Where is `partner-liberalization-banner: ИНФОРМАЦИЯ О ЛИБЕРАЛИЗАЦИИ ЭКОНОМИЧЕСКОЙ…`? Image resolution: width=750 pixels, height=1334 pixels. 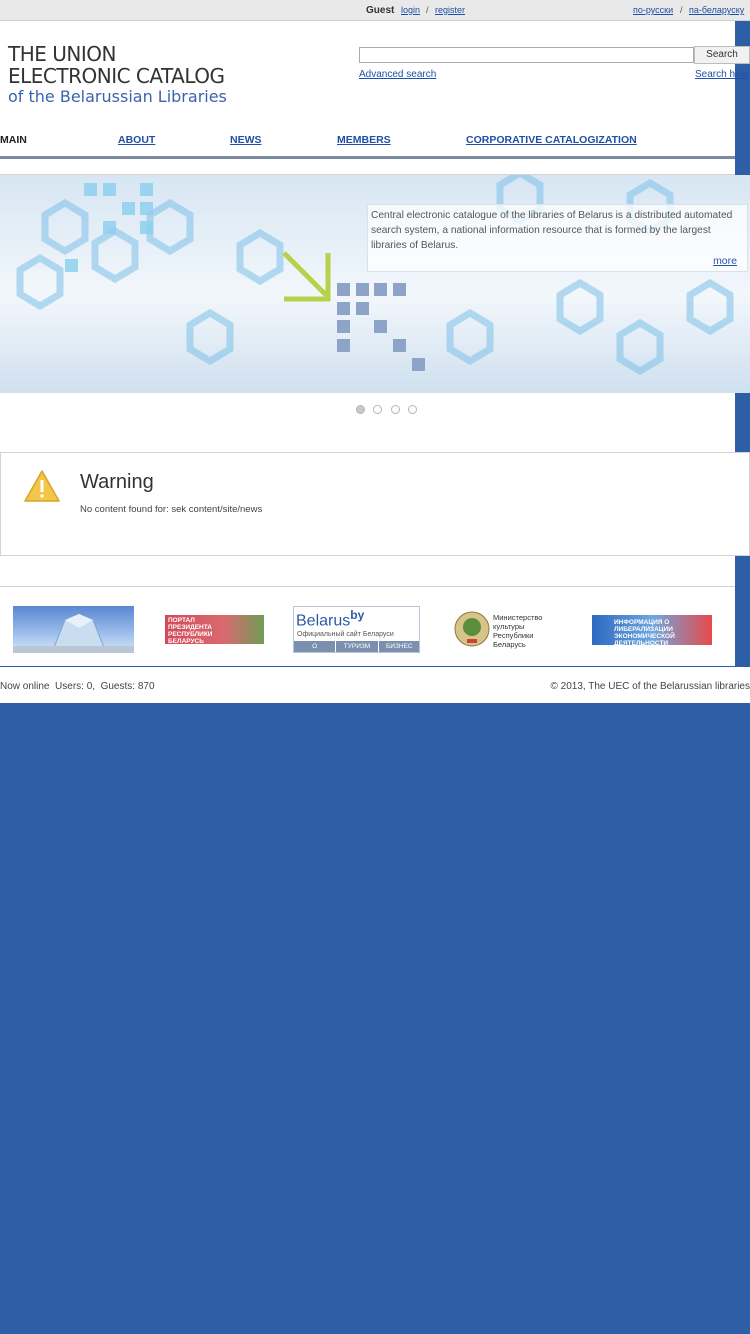
partner-liberalization-banner: ИНФОРМАЦИЯ О ЛИБЕРАЛИЗАЦИИ ЭКОНОМИЧЕСКОЙ… is located at coordinates (652, 630).